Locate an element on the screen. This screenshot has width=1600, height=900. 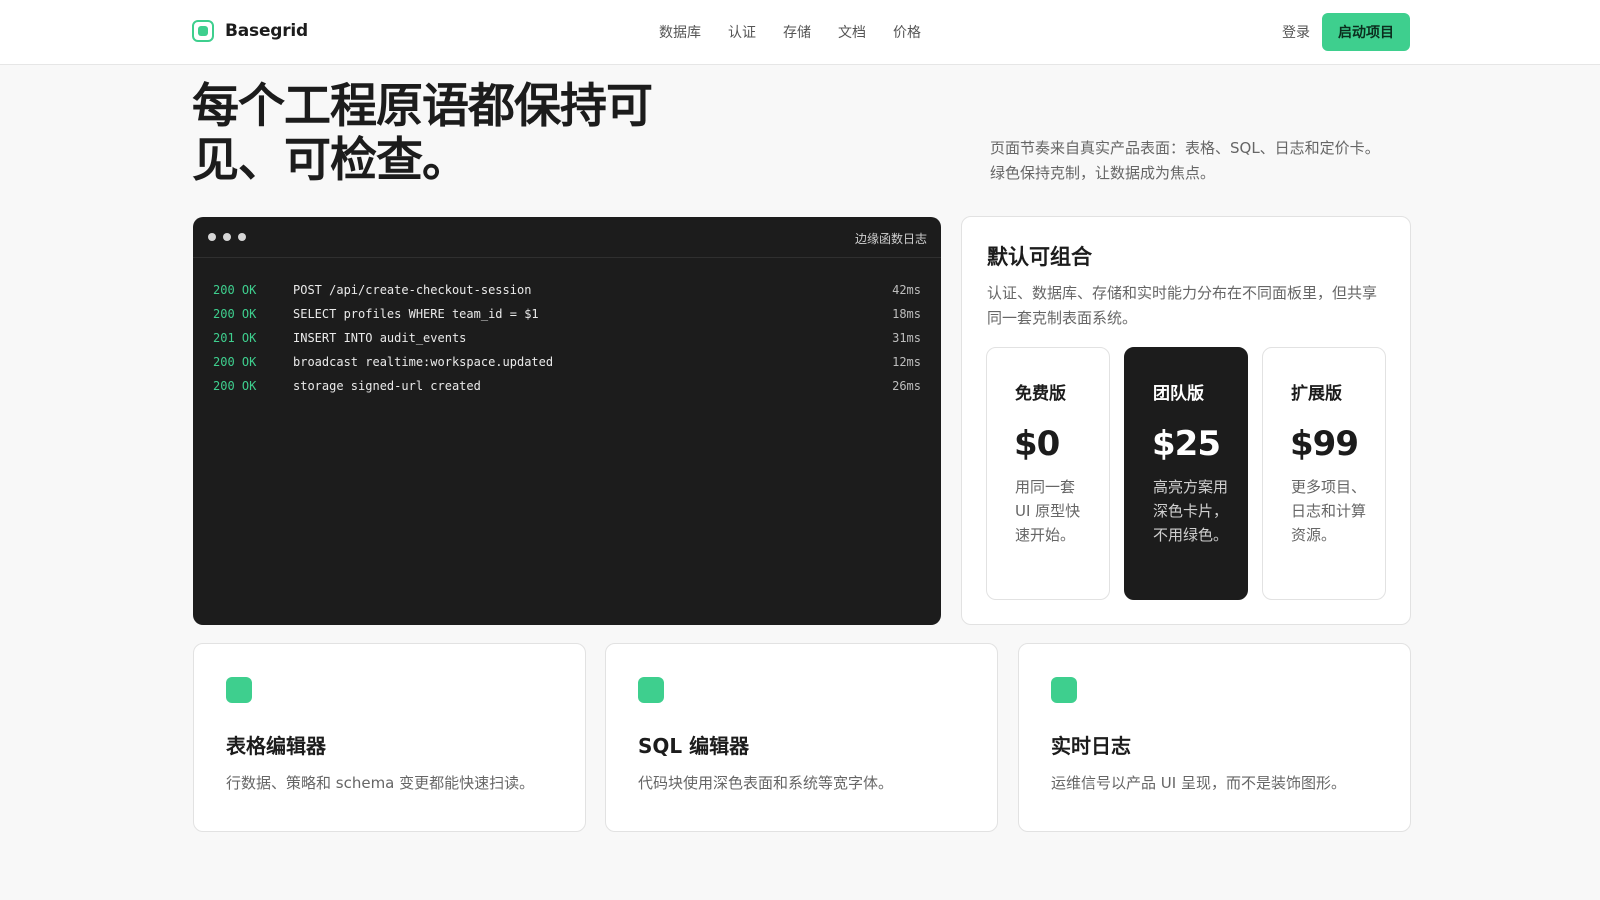
nav-link-storage: 存储 is located at coordinates (797, 32).